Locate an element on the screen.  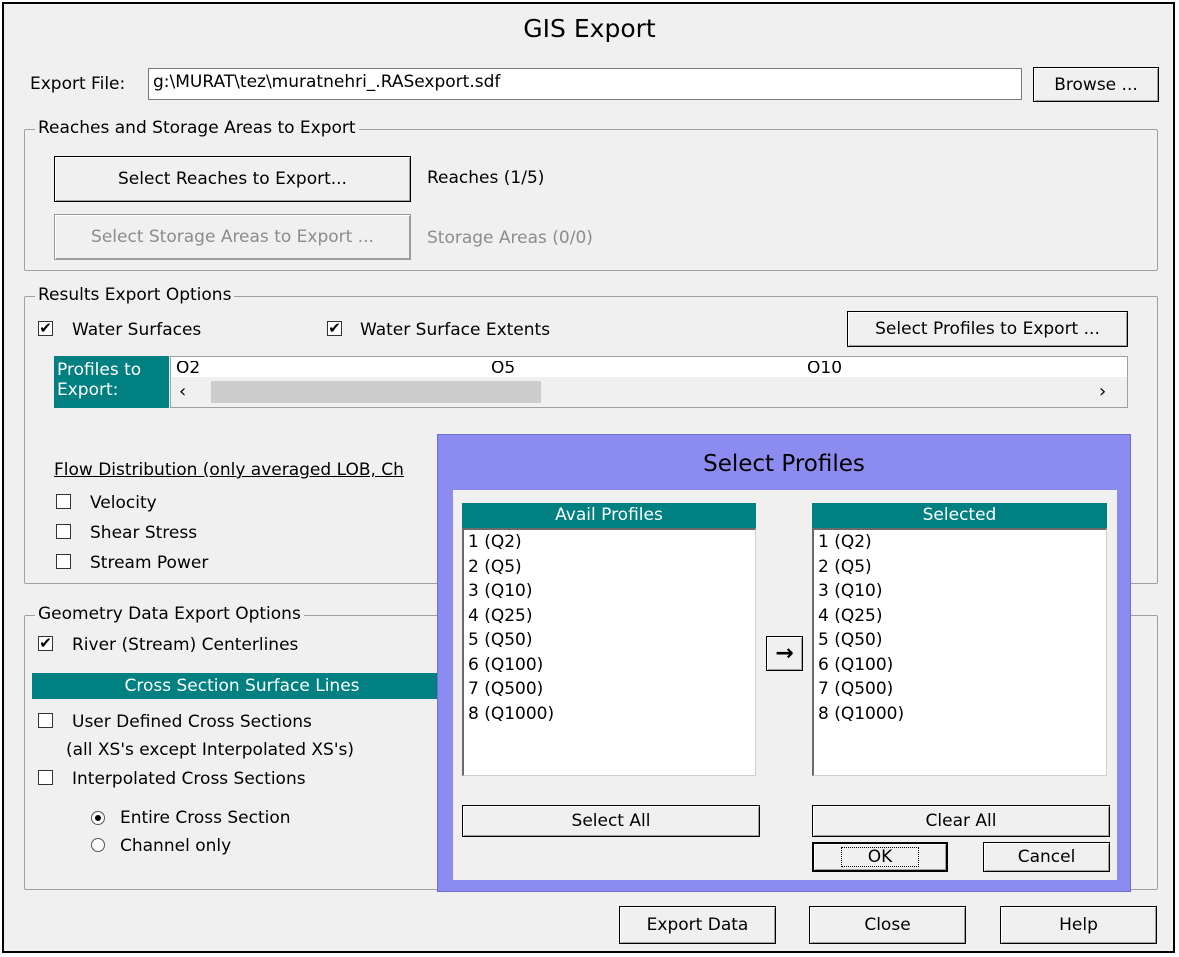
entire-xs-label: Entire Cross Section is located at coordinates (205, 818).